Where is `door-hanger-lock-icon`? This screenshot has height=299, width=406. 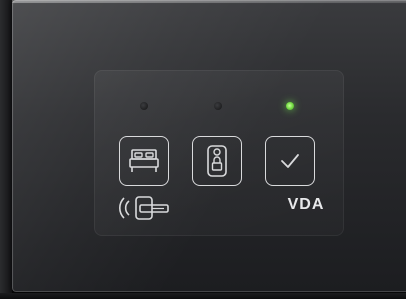
door-hanger-lock-icon is located at coordinates (217, 161).